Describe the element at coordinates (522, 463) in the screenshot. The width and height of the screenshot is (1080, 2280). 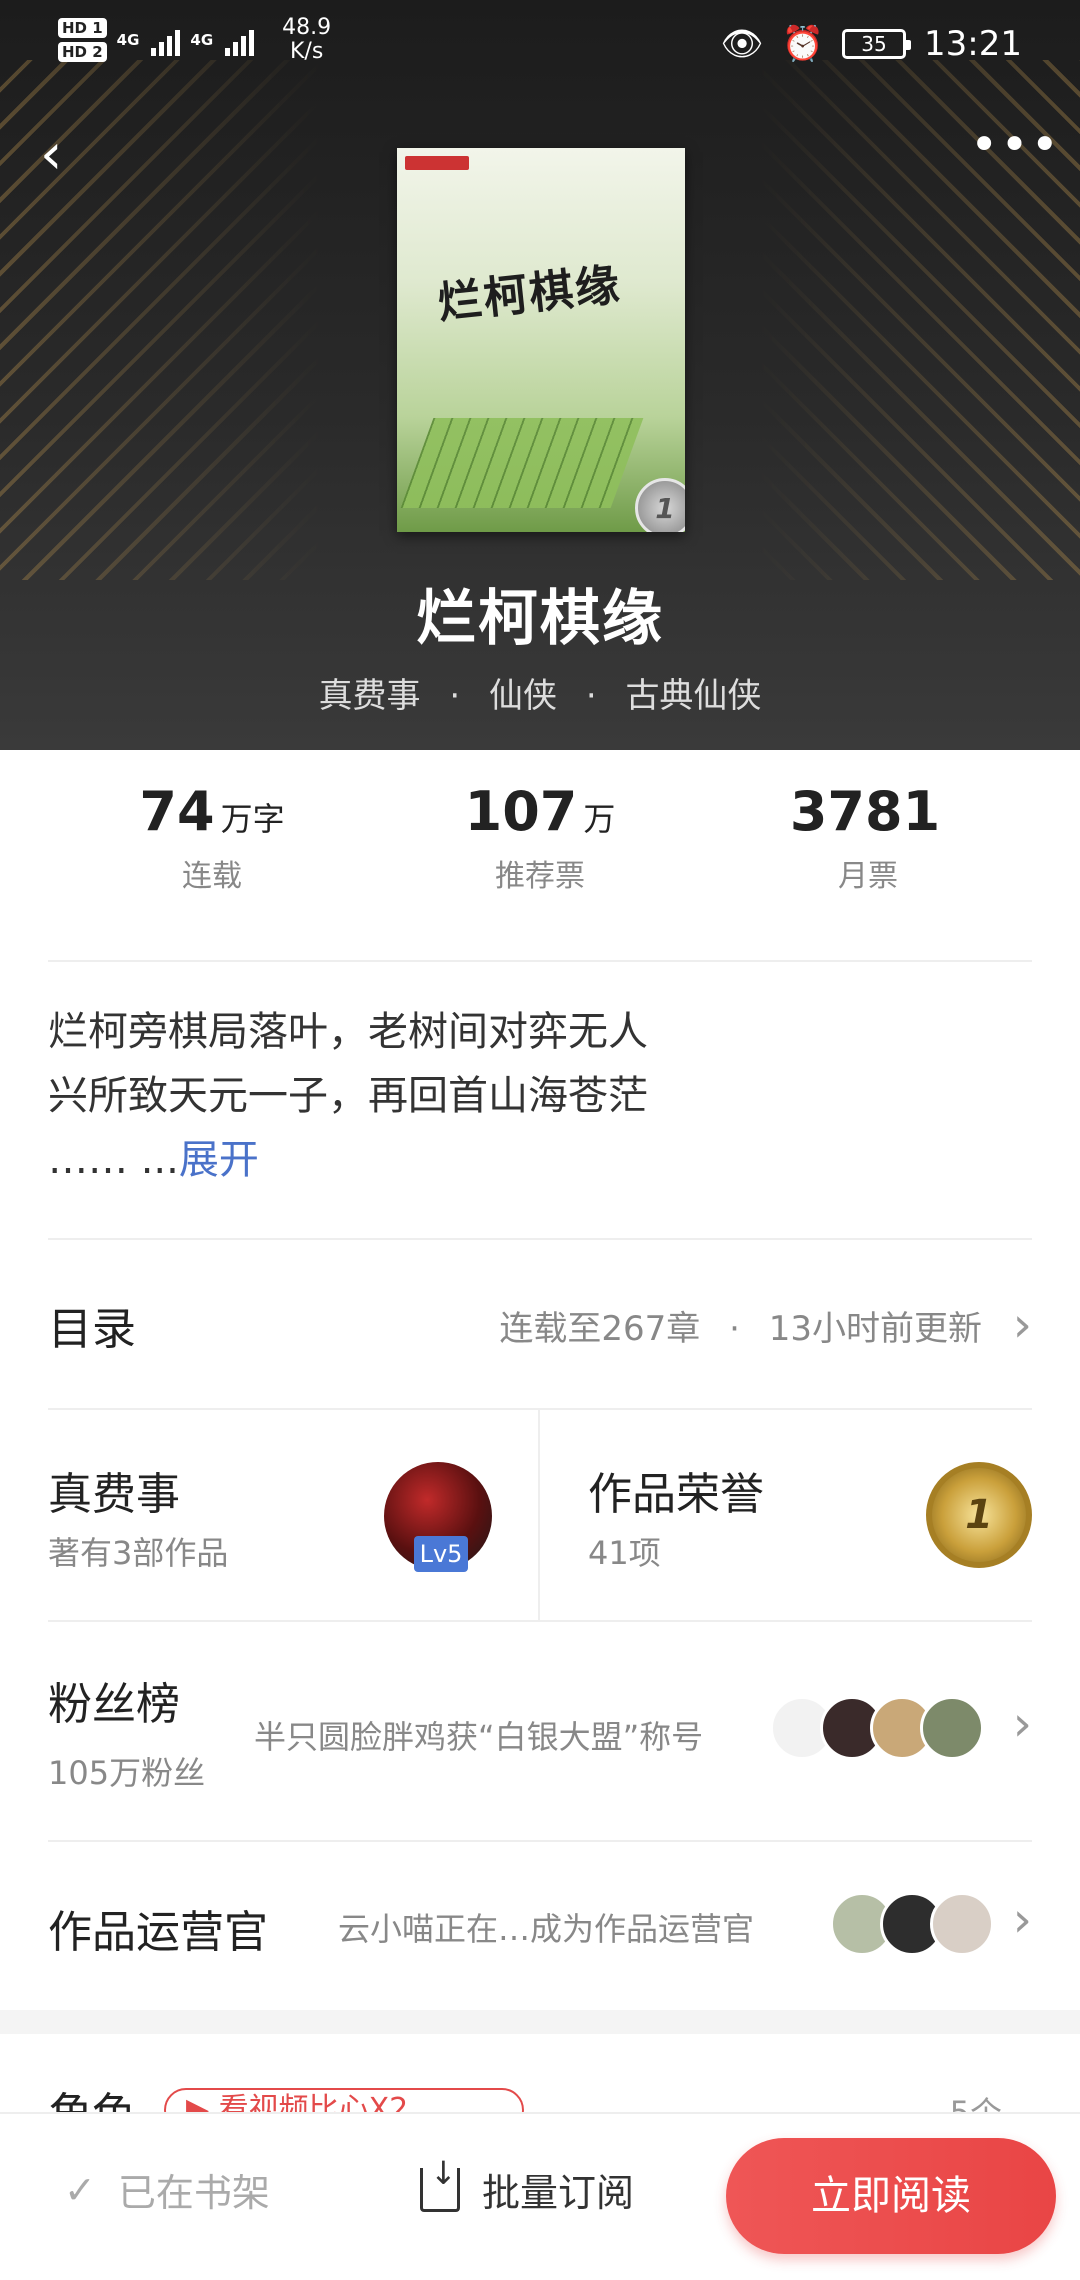
I see `cover-go-board-art` at that location.